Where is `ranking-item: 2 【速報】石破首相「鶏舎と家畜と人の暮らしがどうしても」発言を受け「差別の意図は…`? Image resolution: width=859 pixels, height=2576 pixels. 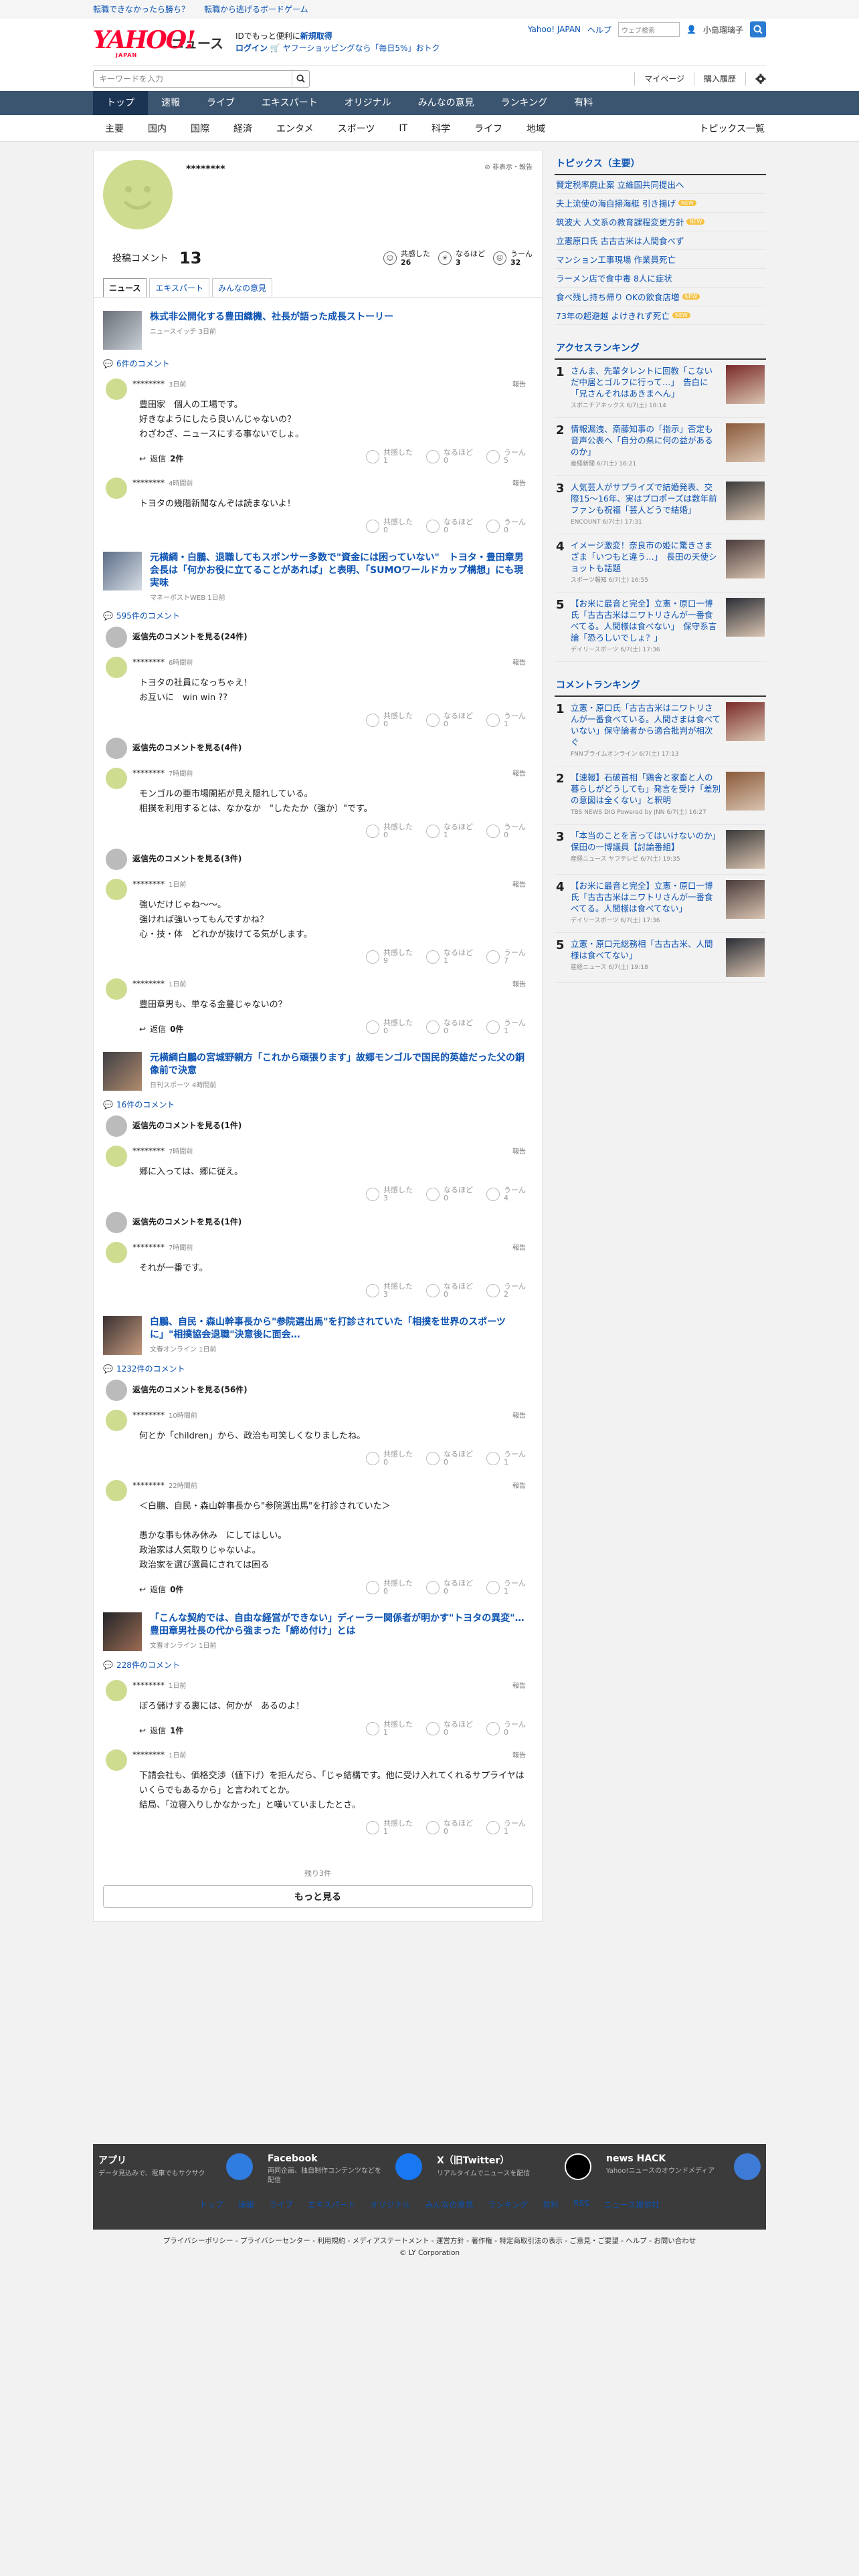
ranking-item: 2 【速報】石破首相「鶏舎と家畜と人の暮らしがどうしても」発言を受け「差別の意図は… is located at coordinates (660, 795).